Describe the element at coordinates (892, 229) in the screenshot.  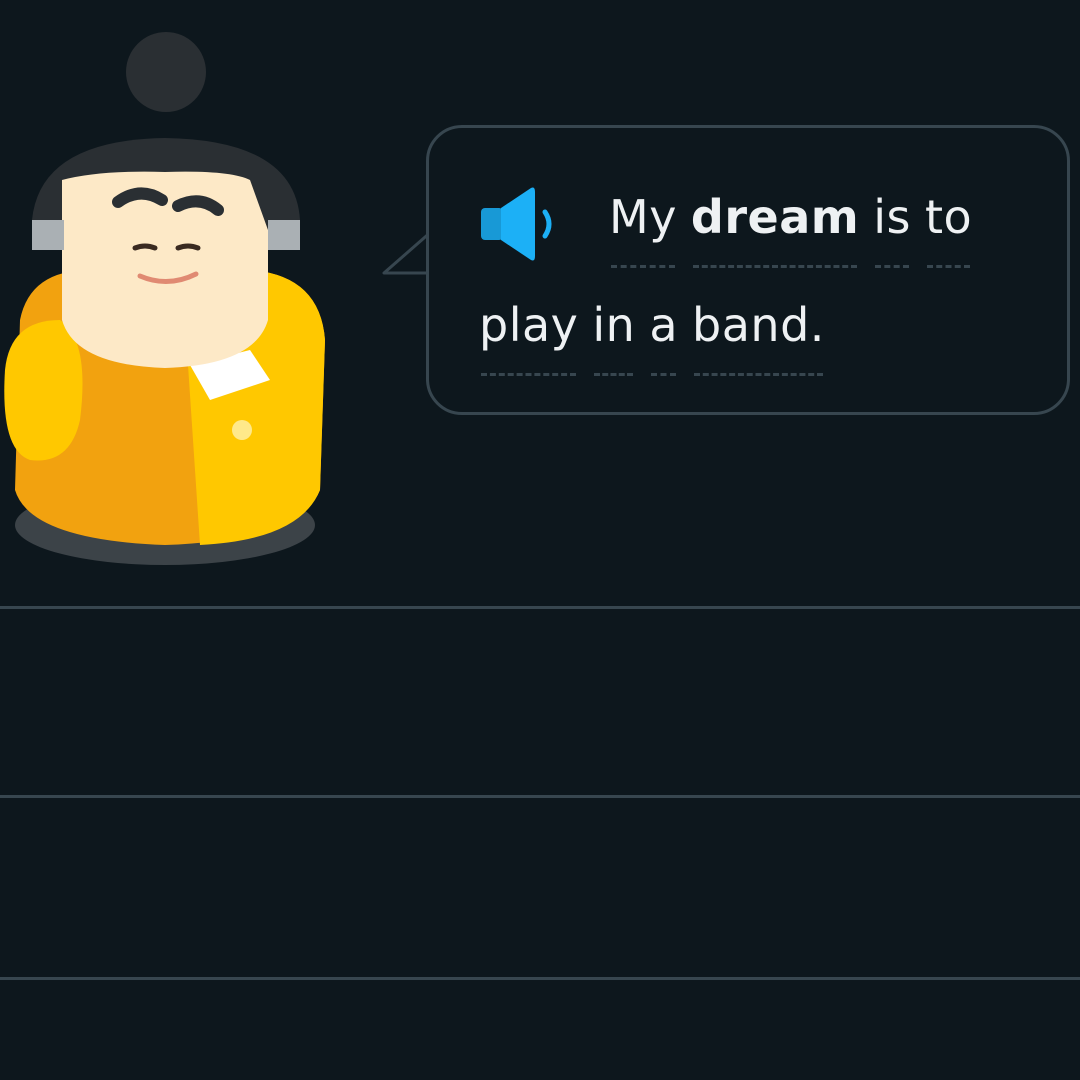
I see `word-is: is` at that location.